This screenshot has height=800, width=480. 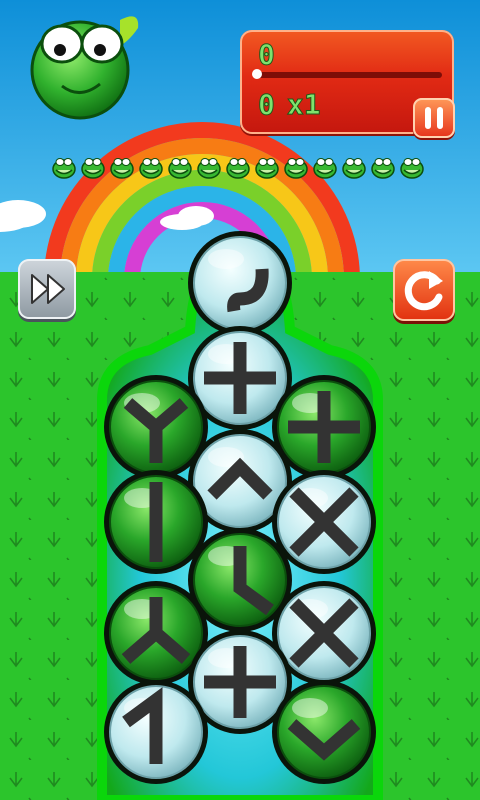 I want to click on restart-icon, so click(x=423, y=291).